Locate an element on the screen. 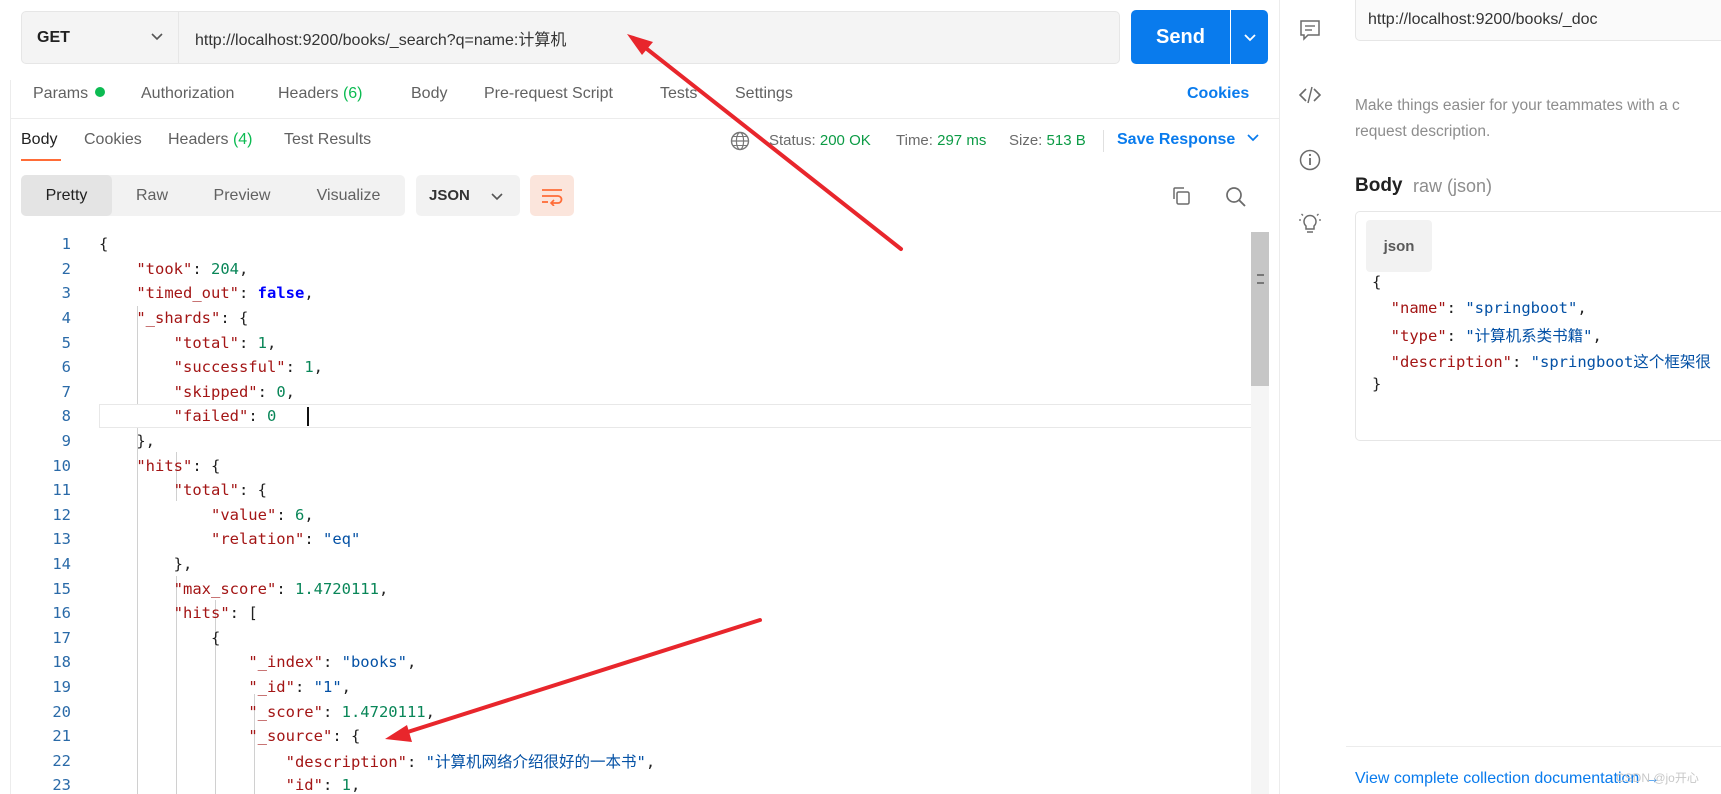  comment-icon is located at coordinates (1310, 30).